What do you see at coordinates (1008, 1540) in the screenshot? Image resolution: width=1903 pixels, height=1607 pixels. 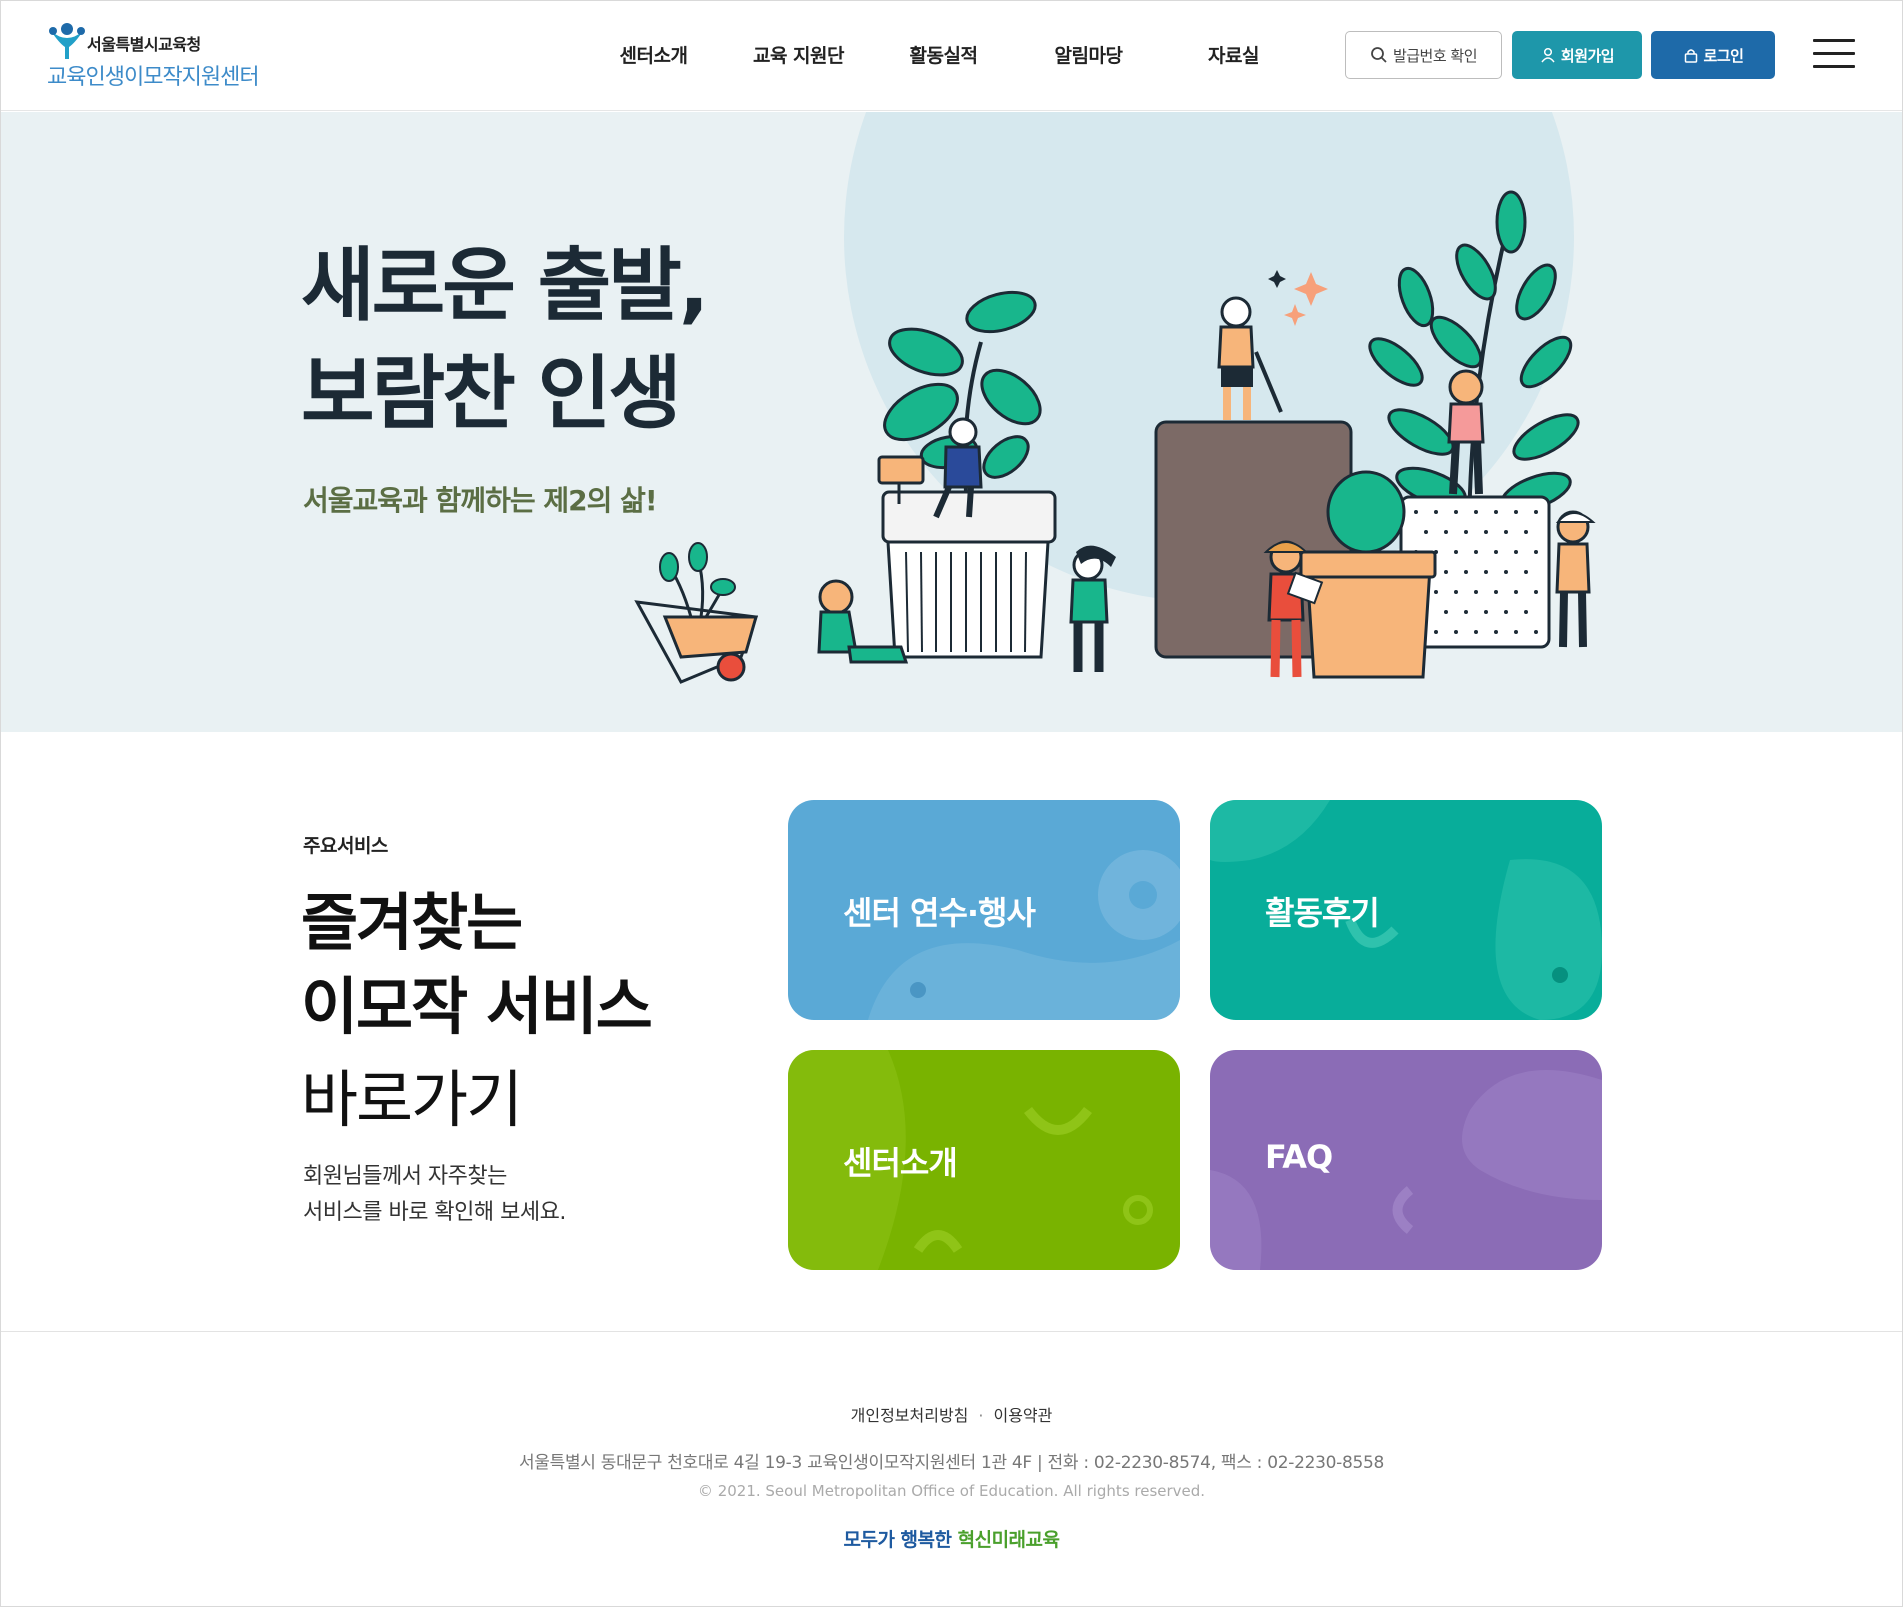 I see `slogan-part-2: 혁신미래교육` at bounding box center [1008, 1540].